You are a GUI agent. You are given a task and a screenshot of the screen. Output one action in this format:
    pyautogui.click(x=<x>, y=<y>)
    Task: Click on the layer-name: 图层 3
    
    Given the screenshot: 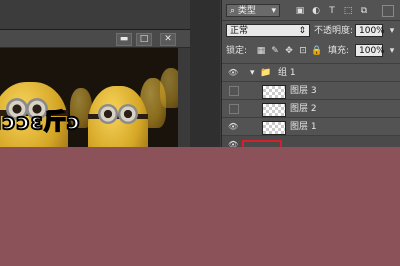 What is the action you would take?
    pyautogui.click(x=303, y=91)
    